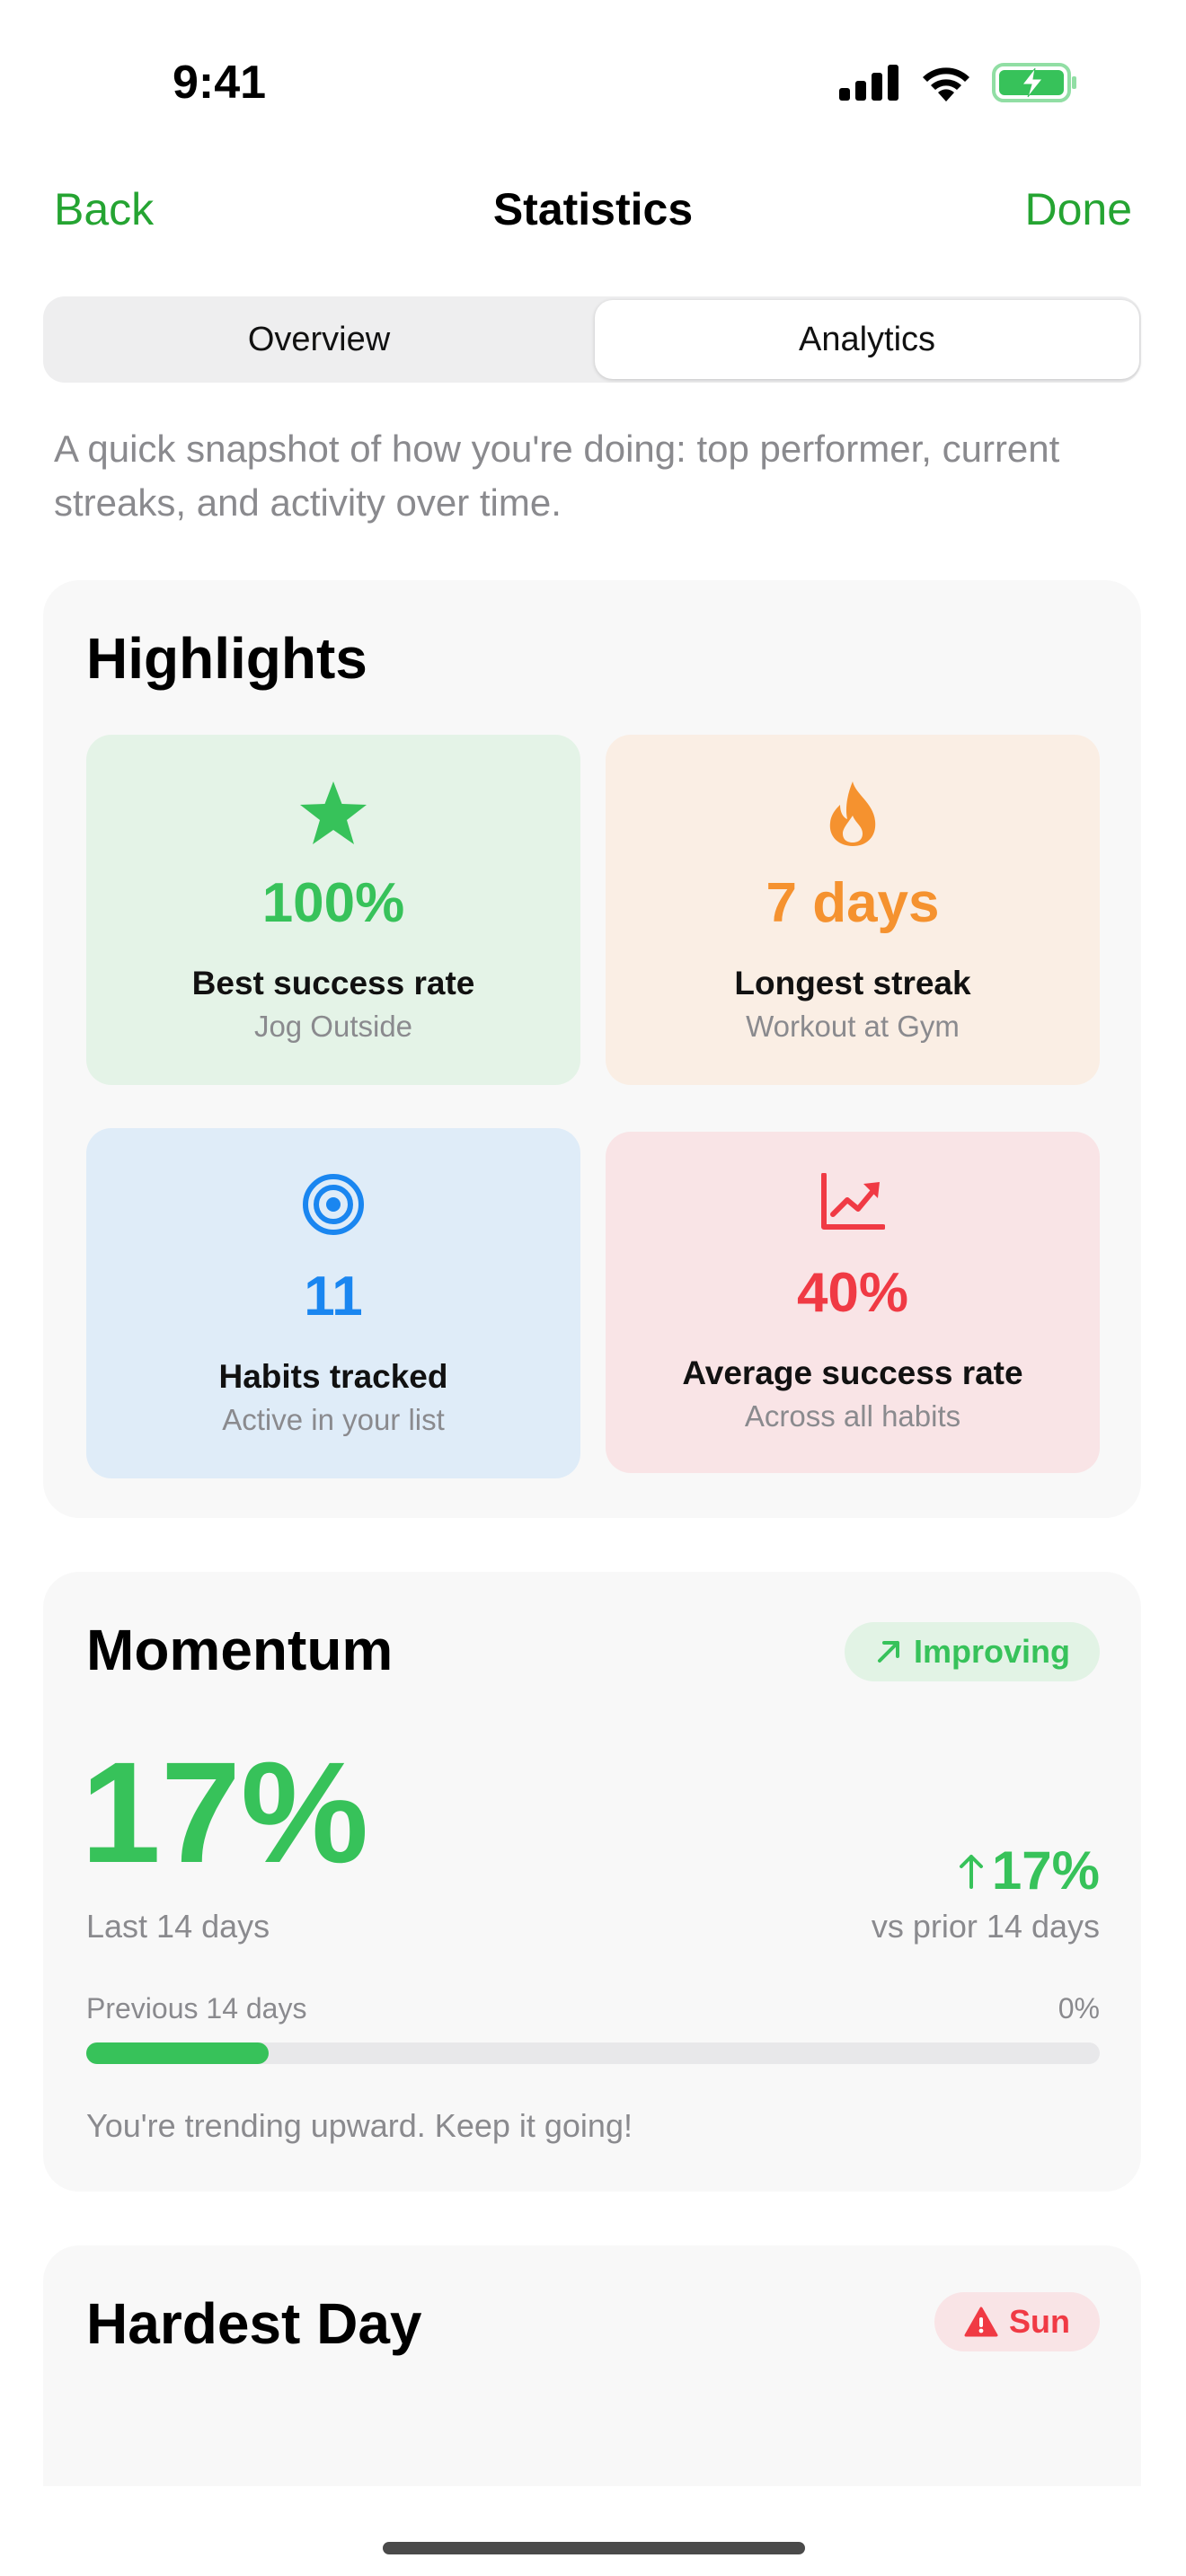 This screenshot has width=1186, height=2576. I want to click on tab-analytics: Analytics, so click(867, 339).